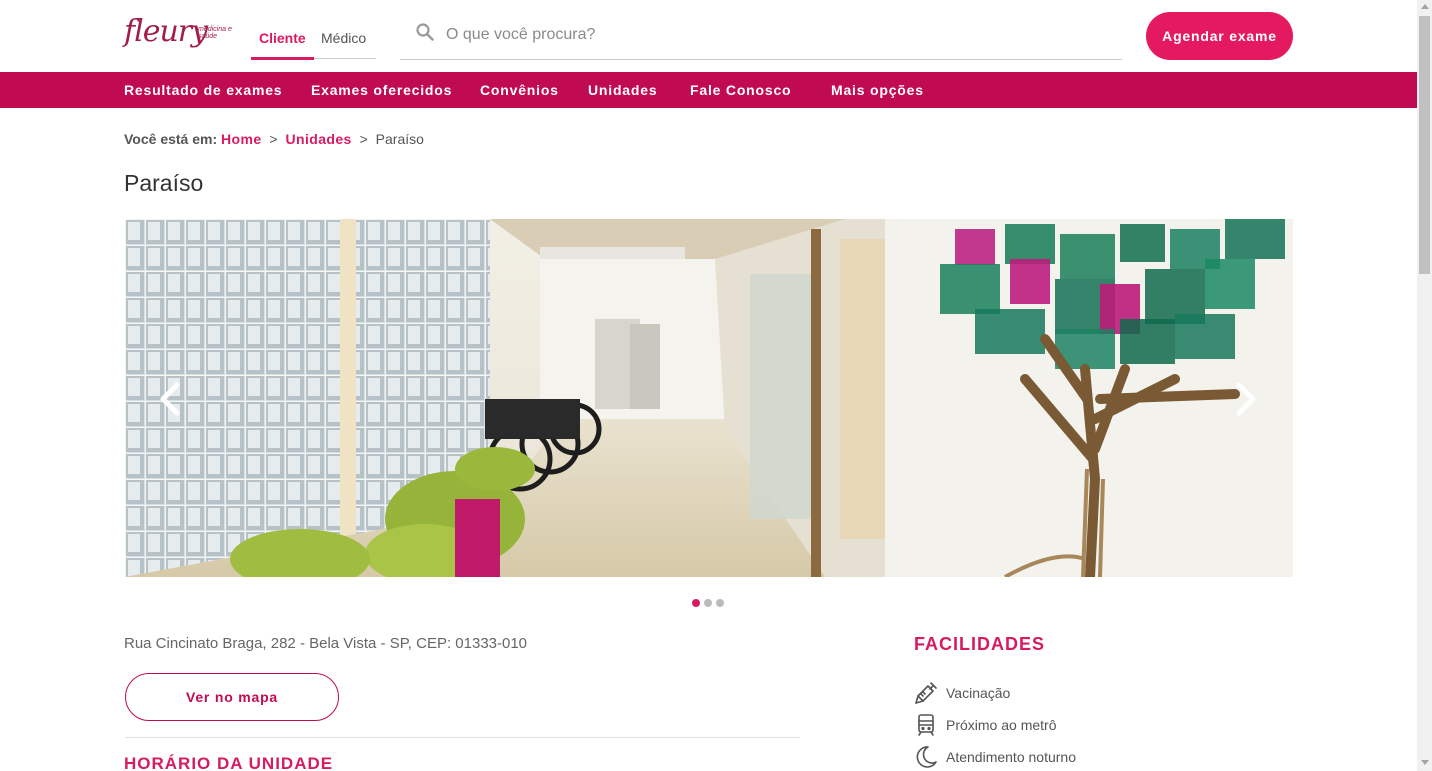 This screenshot has width=1432, height=771. Describe the element at coordinates (1219, 36) in the screenshot. I see `schedule-exam-button: Agendar exame` at that location.